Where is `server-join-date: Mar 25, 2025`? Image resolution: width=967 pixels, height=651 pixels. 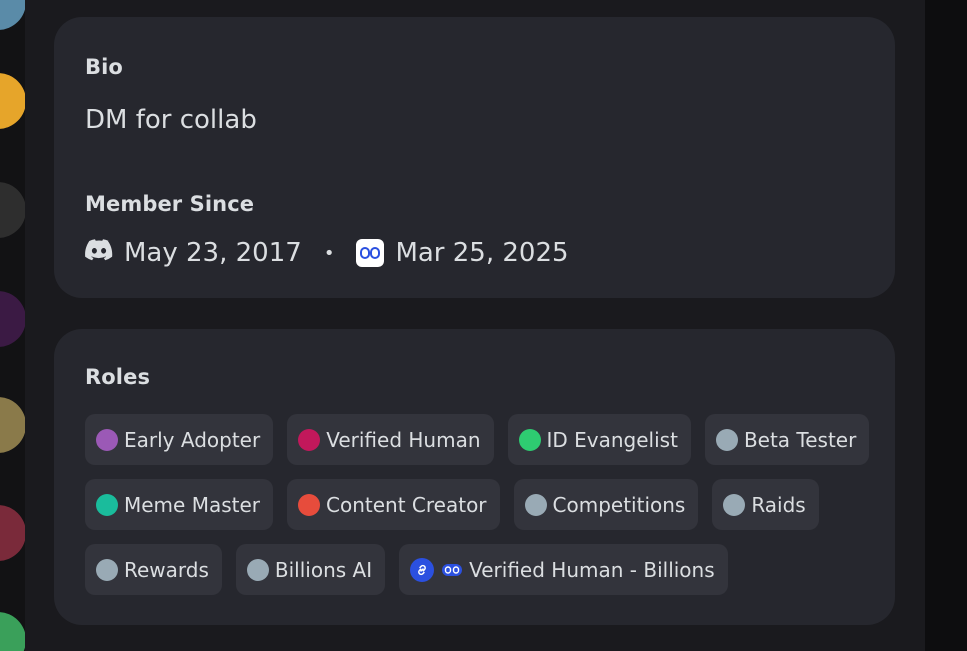 server-join-date: Mar 25, 2025 is located at coordinates (482, 253).